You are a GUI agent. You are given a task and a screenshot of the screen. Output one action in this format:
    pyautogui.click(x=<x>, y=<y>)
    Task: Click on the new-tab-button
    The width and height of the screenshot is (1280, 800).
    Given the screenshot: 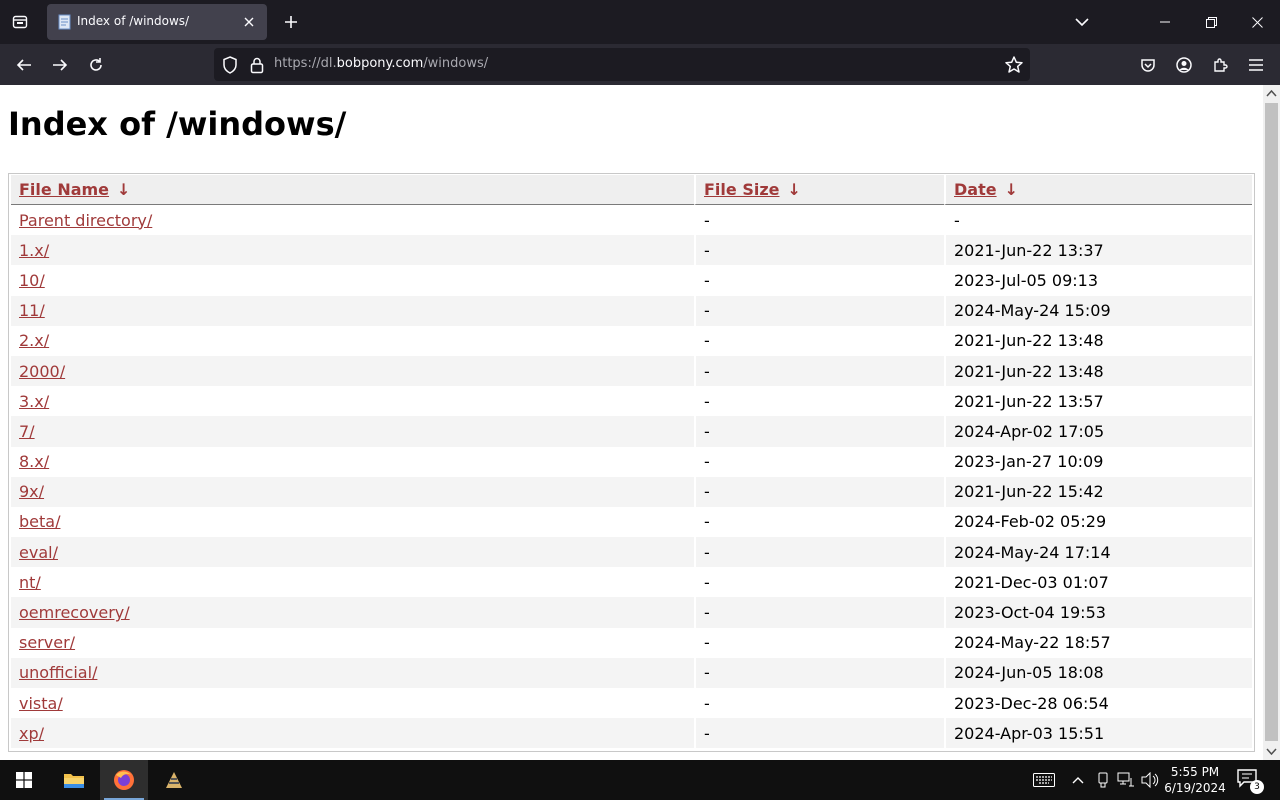 What is the action you would take?
    pyautogui.click(x=291, y=22)
    